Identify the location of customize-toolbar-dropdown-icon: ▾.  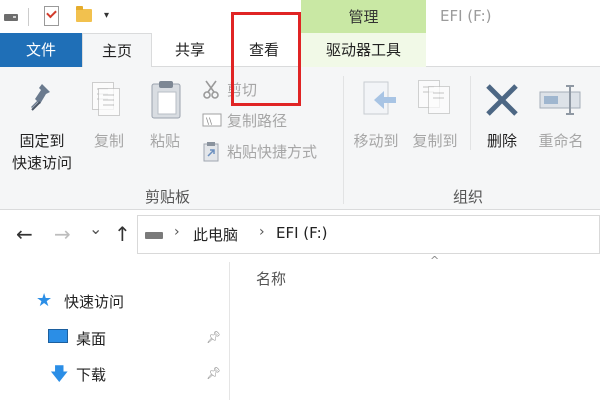
(106, 15).